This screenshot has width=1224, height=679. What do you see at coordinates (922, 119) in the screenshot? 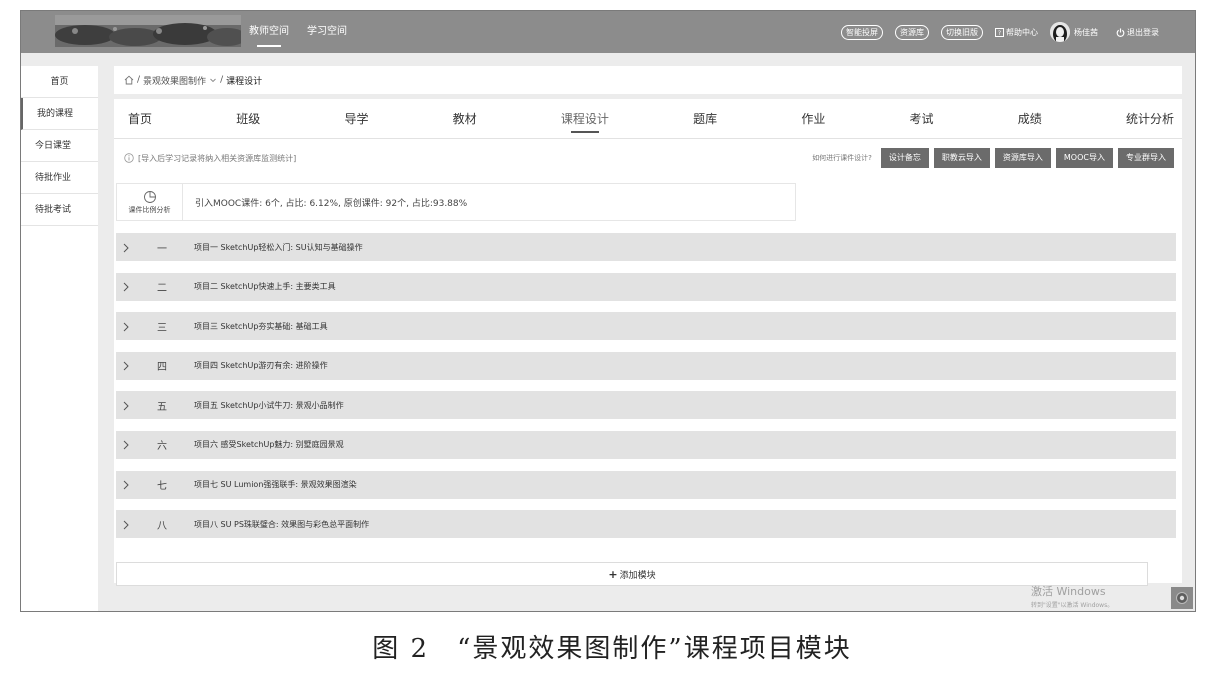
I see `tab-exam: 考试` at bounding box center [922, 119].